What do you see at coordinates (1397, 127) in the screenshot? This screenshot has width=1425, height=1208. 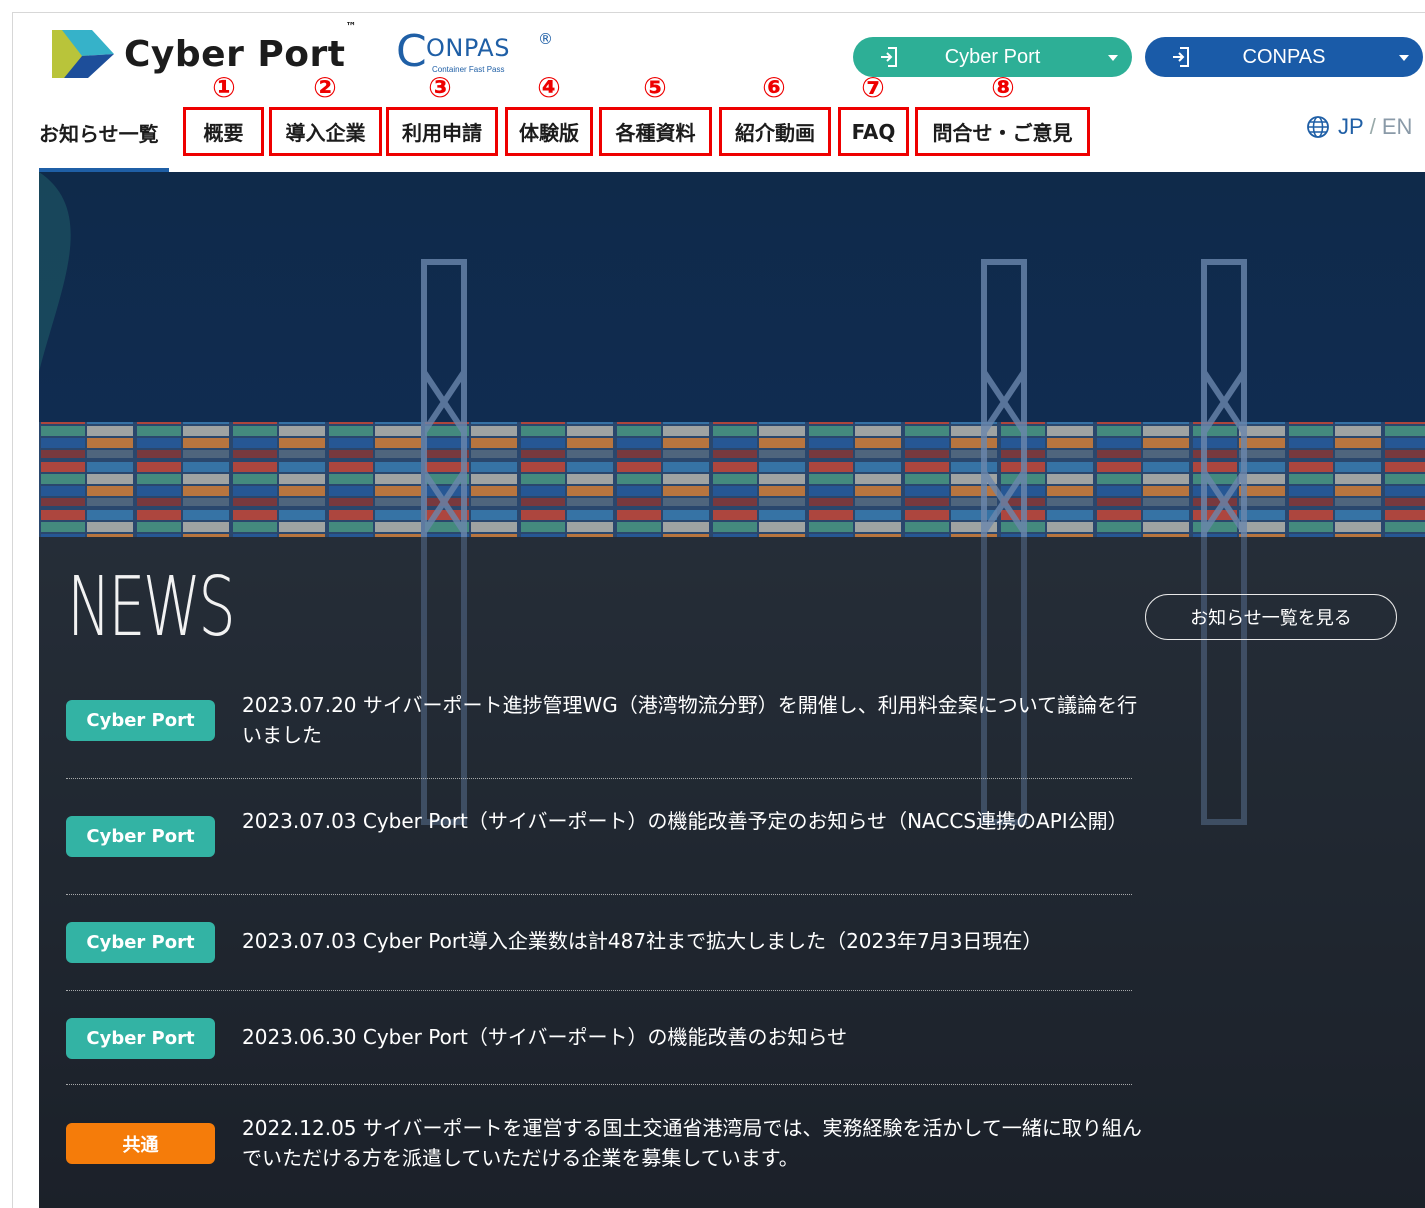 I see `lang-en-link: EN` at bounding box center [1397, 127].